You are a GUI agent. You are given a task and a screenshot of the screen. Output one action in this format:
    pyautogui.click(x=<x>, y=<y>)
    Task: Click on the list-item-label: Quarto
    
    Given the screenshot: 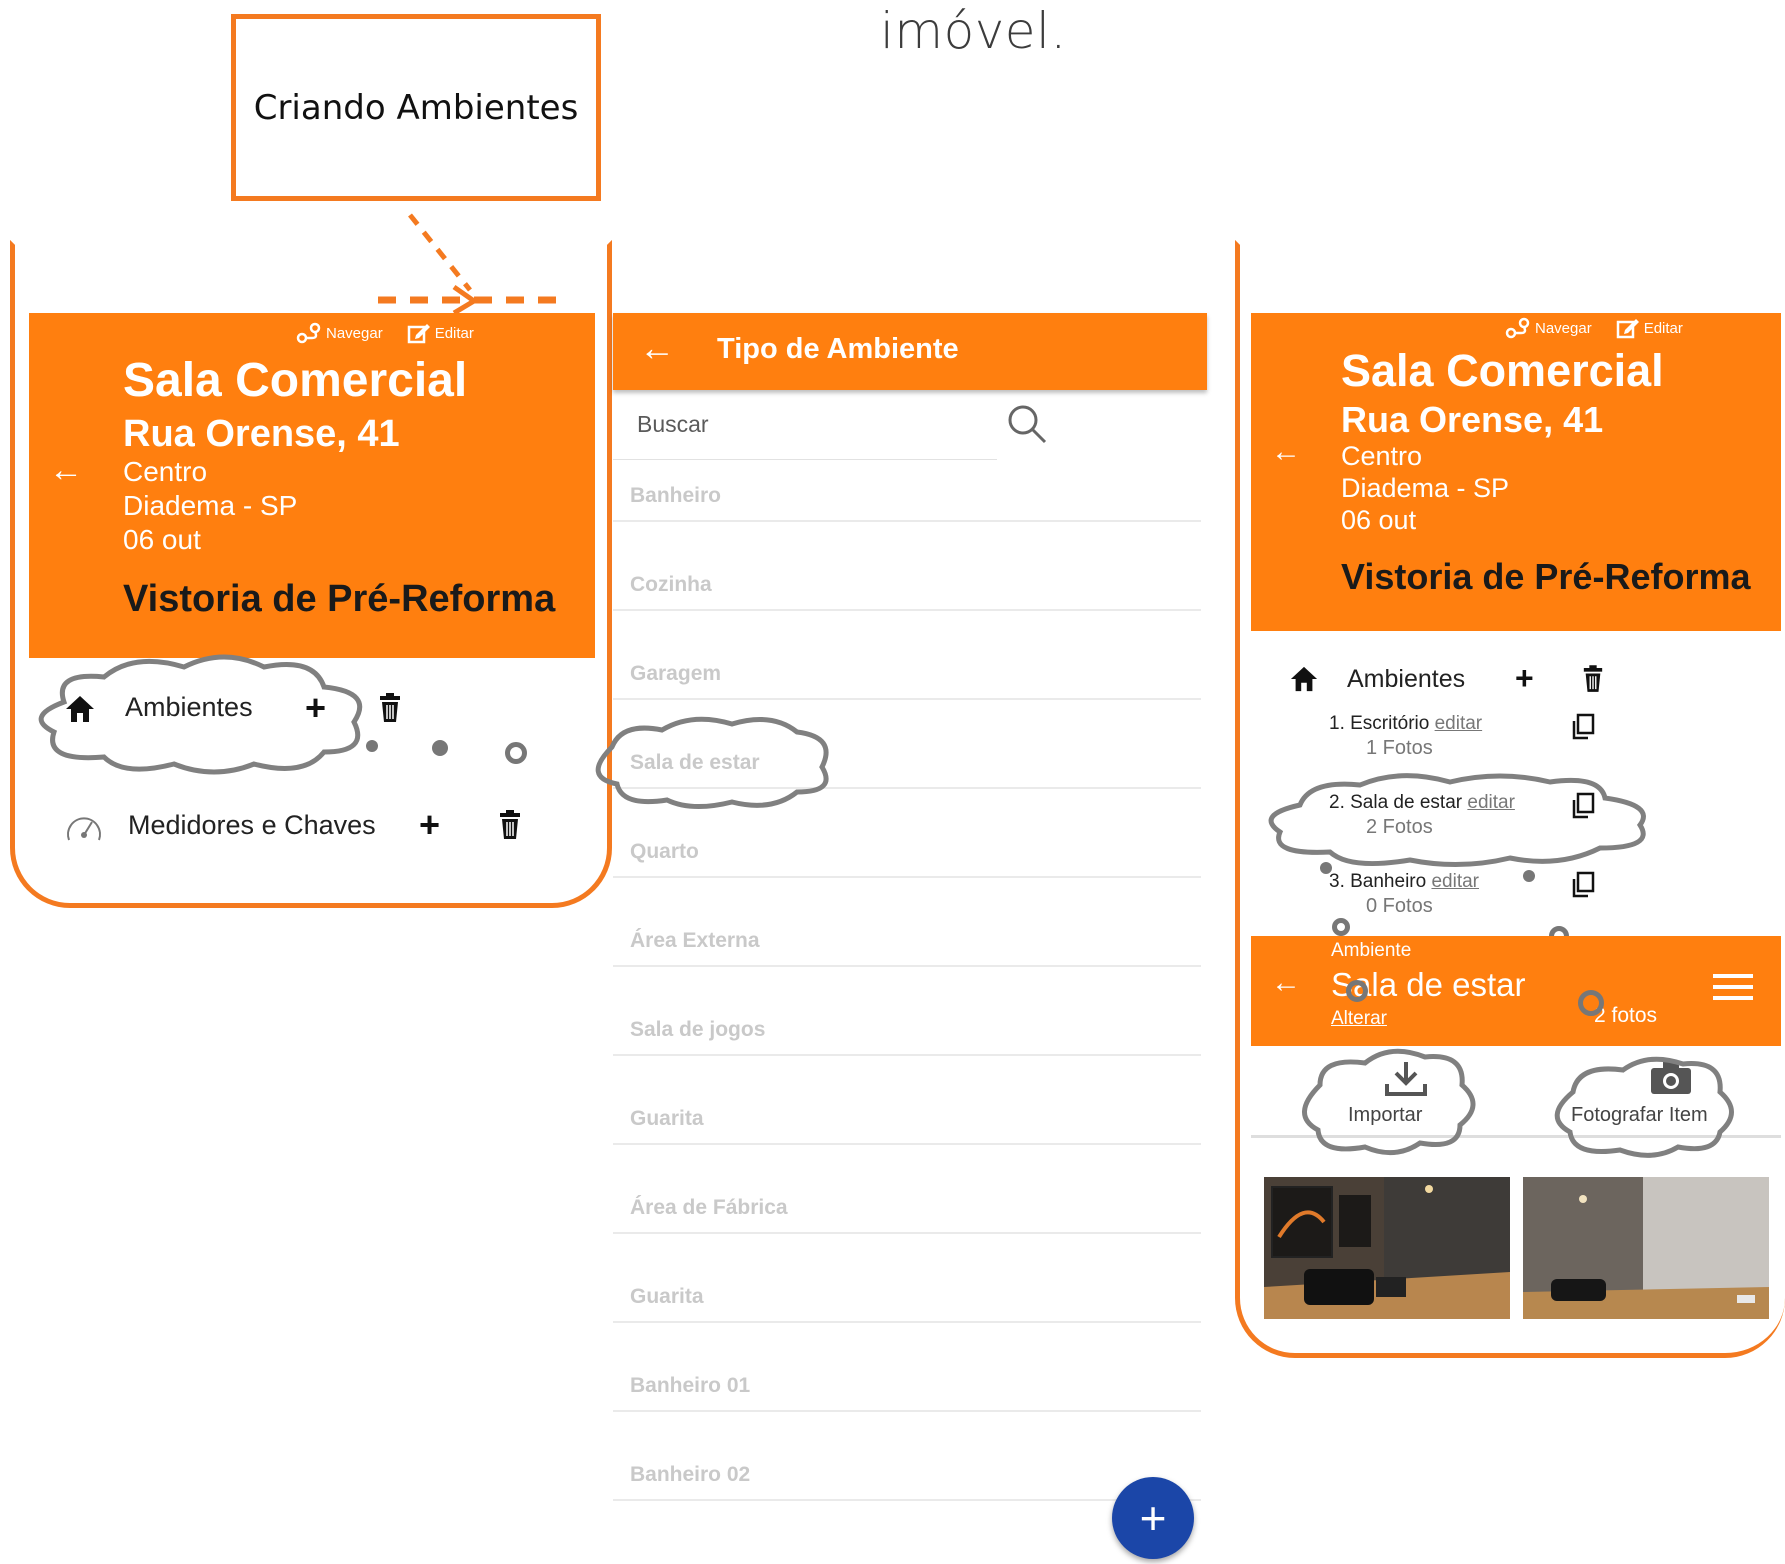 What is the action you would take?
    pyautogui.click(x=664, y=851)
    